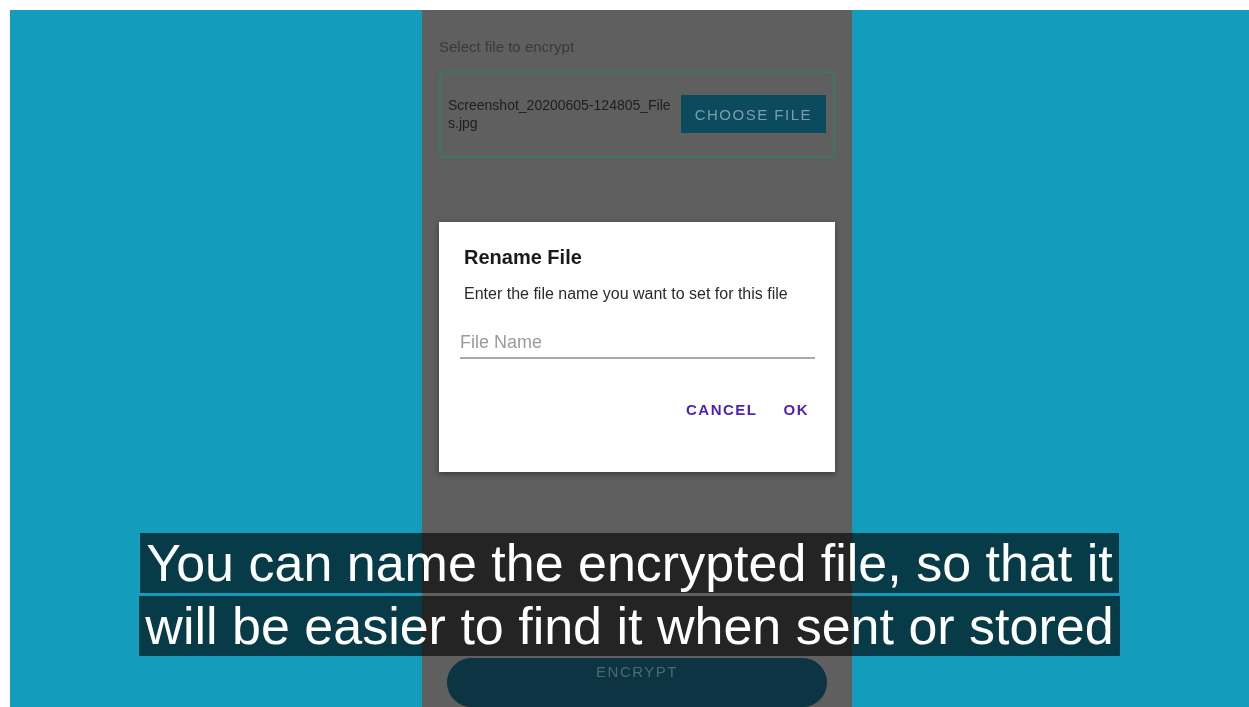  What do you see at coordinates (523, 257) in the screenshot?
I see `dialog-title: Rename File` at bounding box center [523, 257].